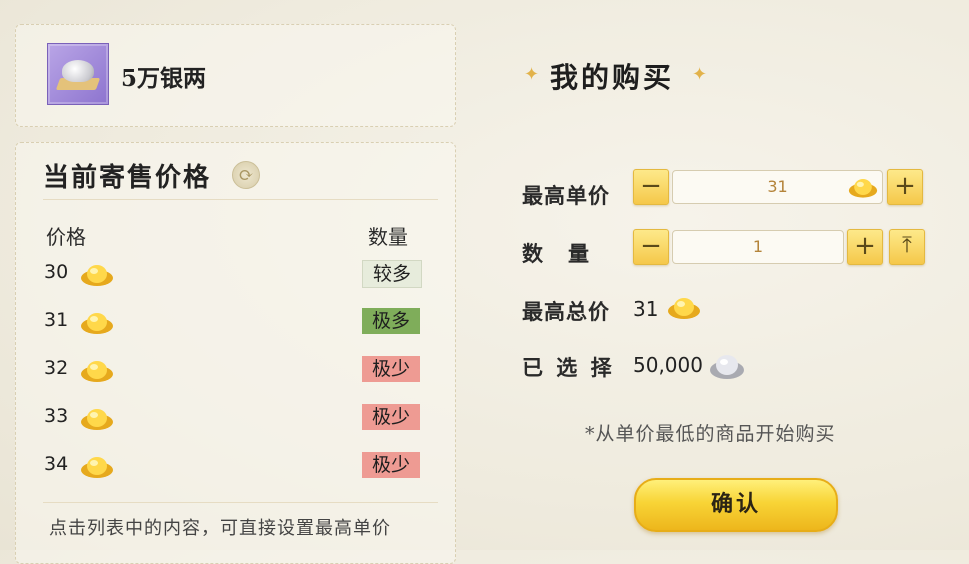  What do you see at coordinates (668, 365) in the screenshot?
I see `selected-value: 50,000` at bounding box center [668, 365].